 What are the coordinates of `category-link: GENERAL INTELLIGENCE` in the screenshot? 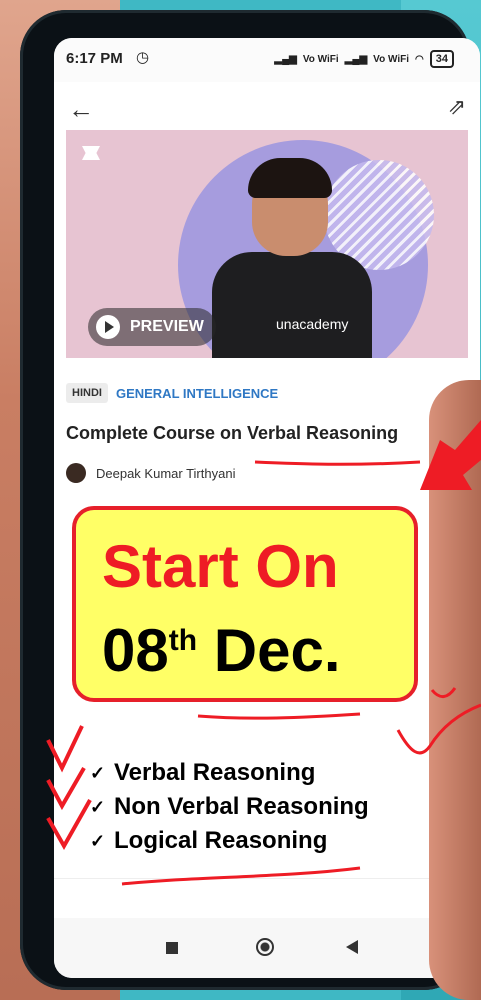 It's located at (197, 393).